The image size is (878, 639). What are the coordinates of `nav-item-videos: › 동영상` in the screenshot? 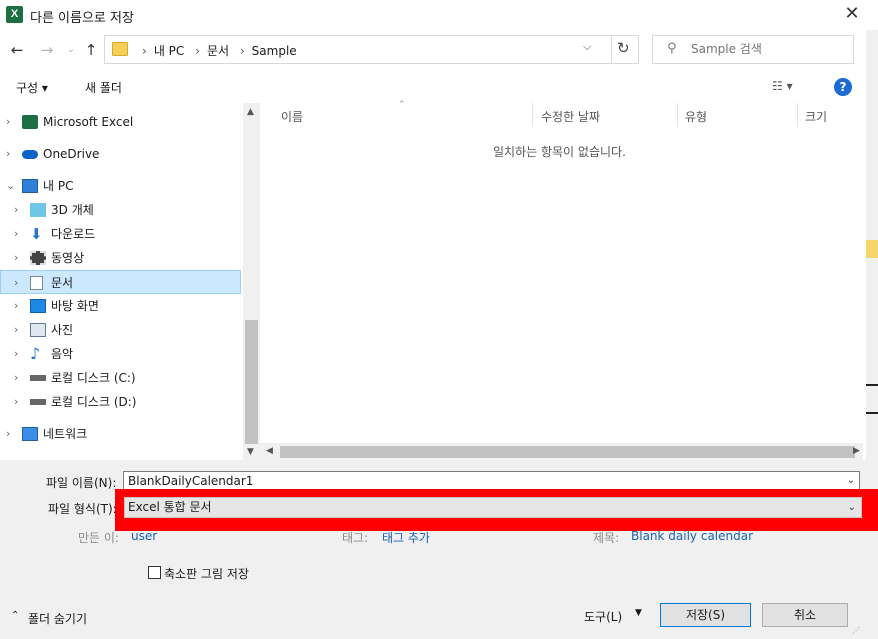 It's located at (120, 258).